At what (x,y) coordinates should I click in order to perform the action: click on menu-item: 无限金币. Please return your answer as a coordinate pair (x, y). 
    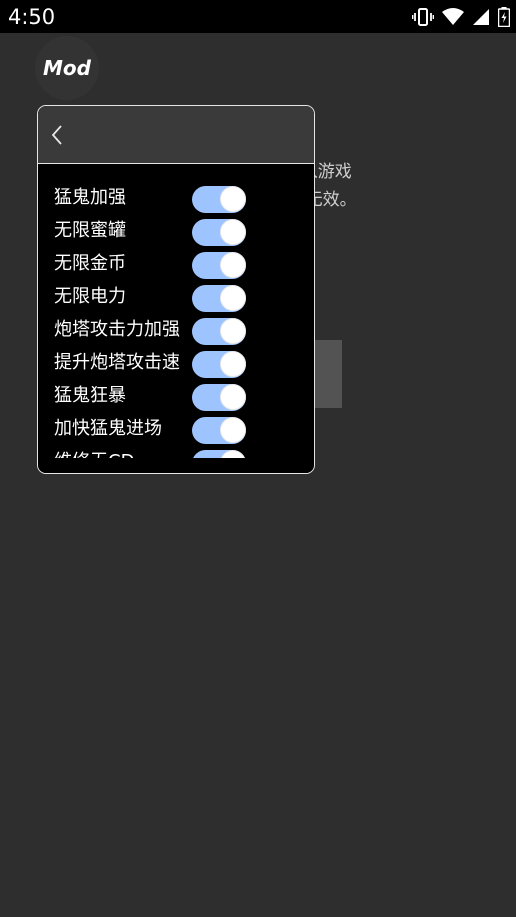
    Looking at the image, I should click on (176, 264).